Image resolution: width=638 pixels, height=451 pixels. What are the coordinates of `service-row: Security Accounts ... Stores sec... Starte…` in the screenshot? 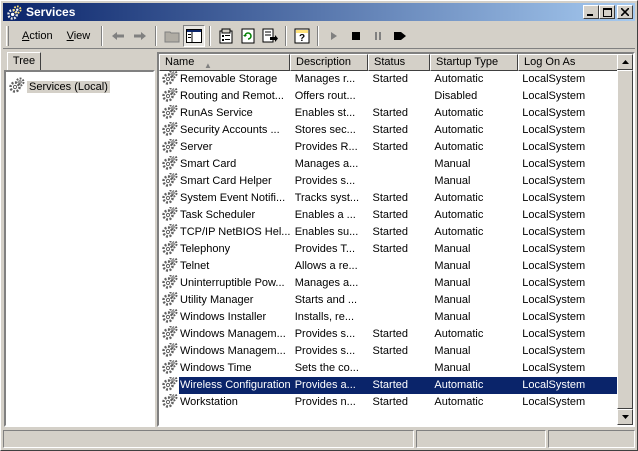 It's located at (388, 130).